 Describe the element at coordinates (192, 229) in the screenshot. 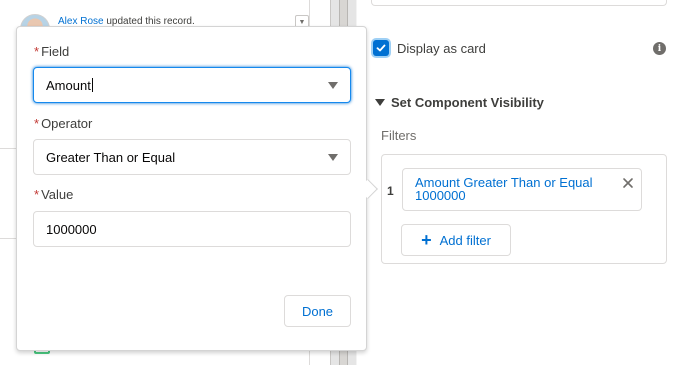

I see `value-input: 1000000` at that location.